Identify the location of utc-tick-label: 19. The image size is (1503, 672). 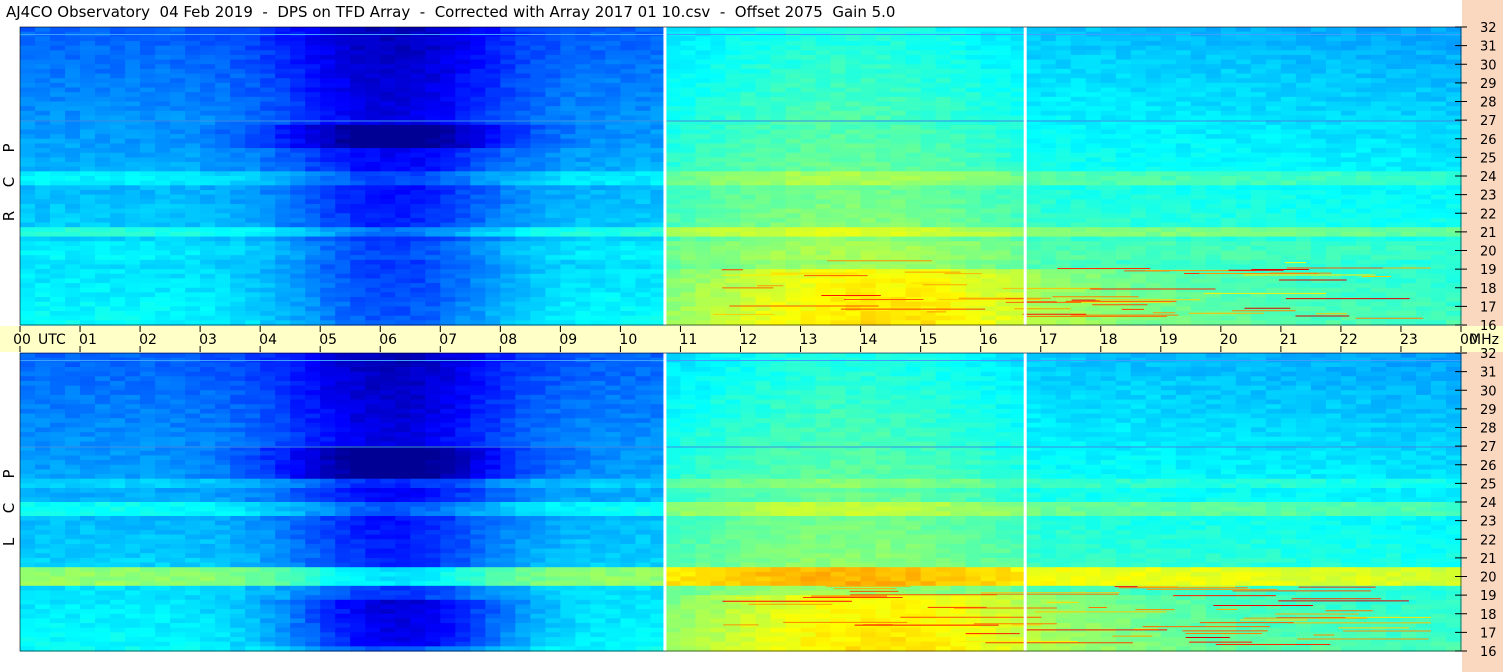
(1169, 340).